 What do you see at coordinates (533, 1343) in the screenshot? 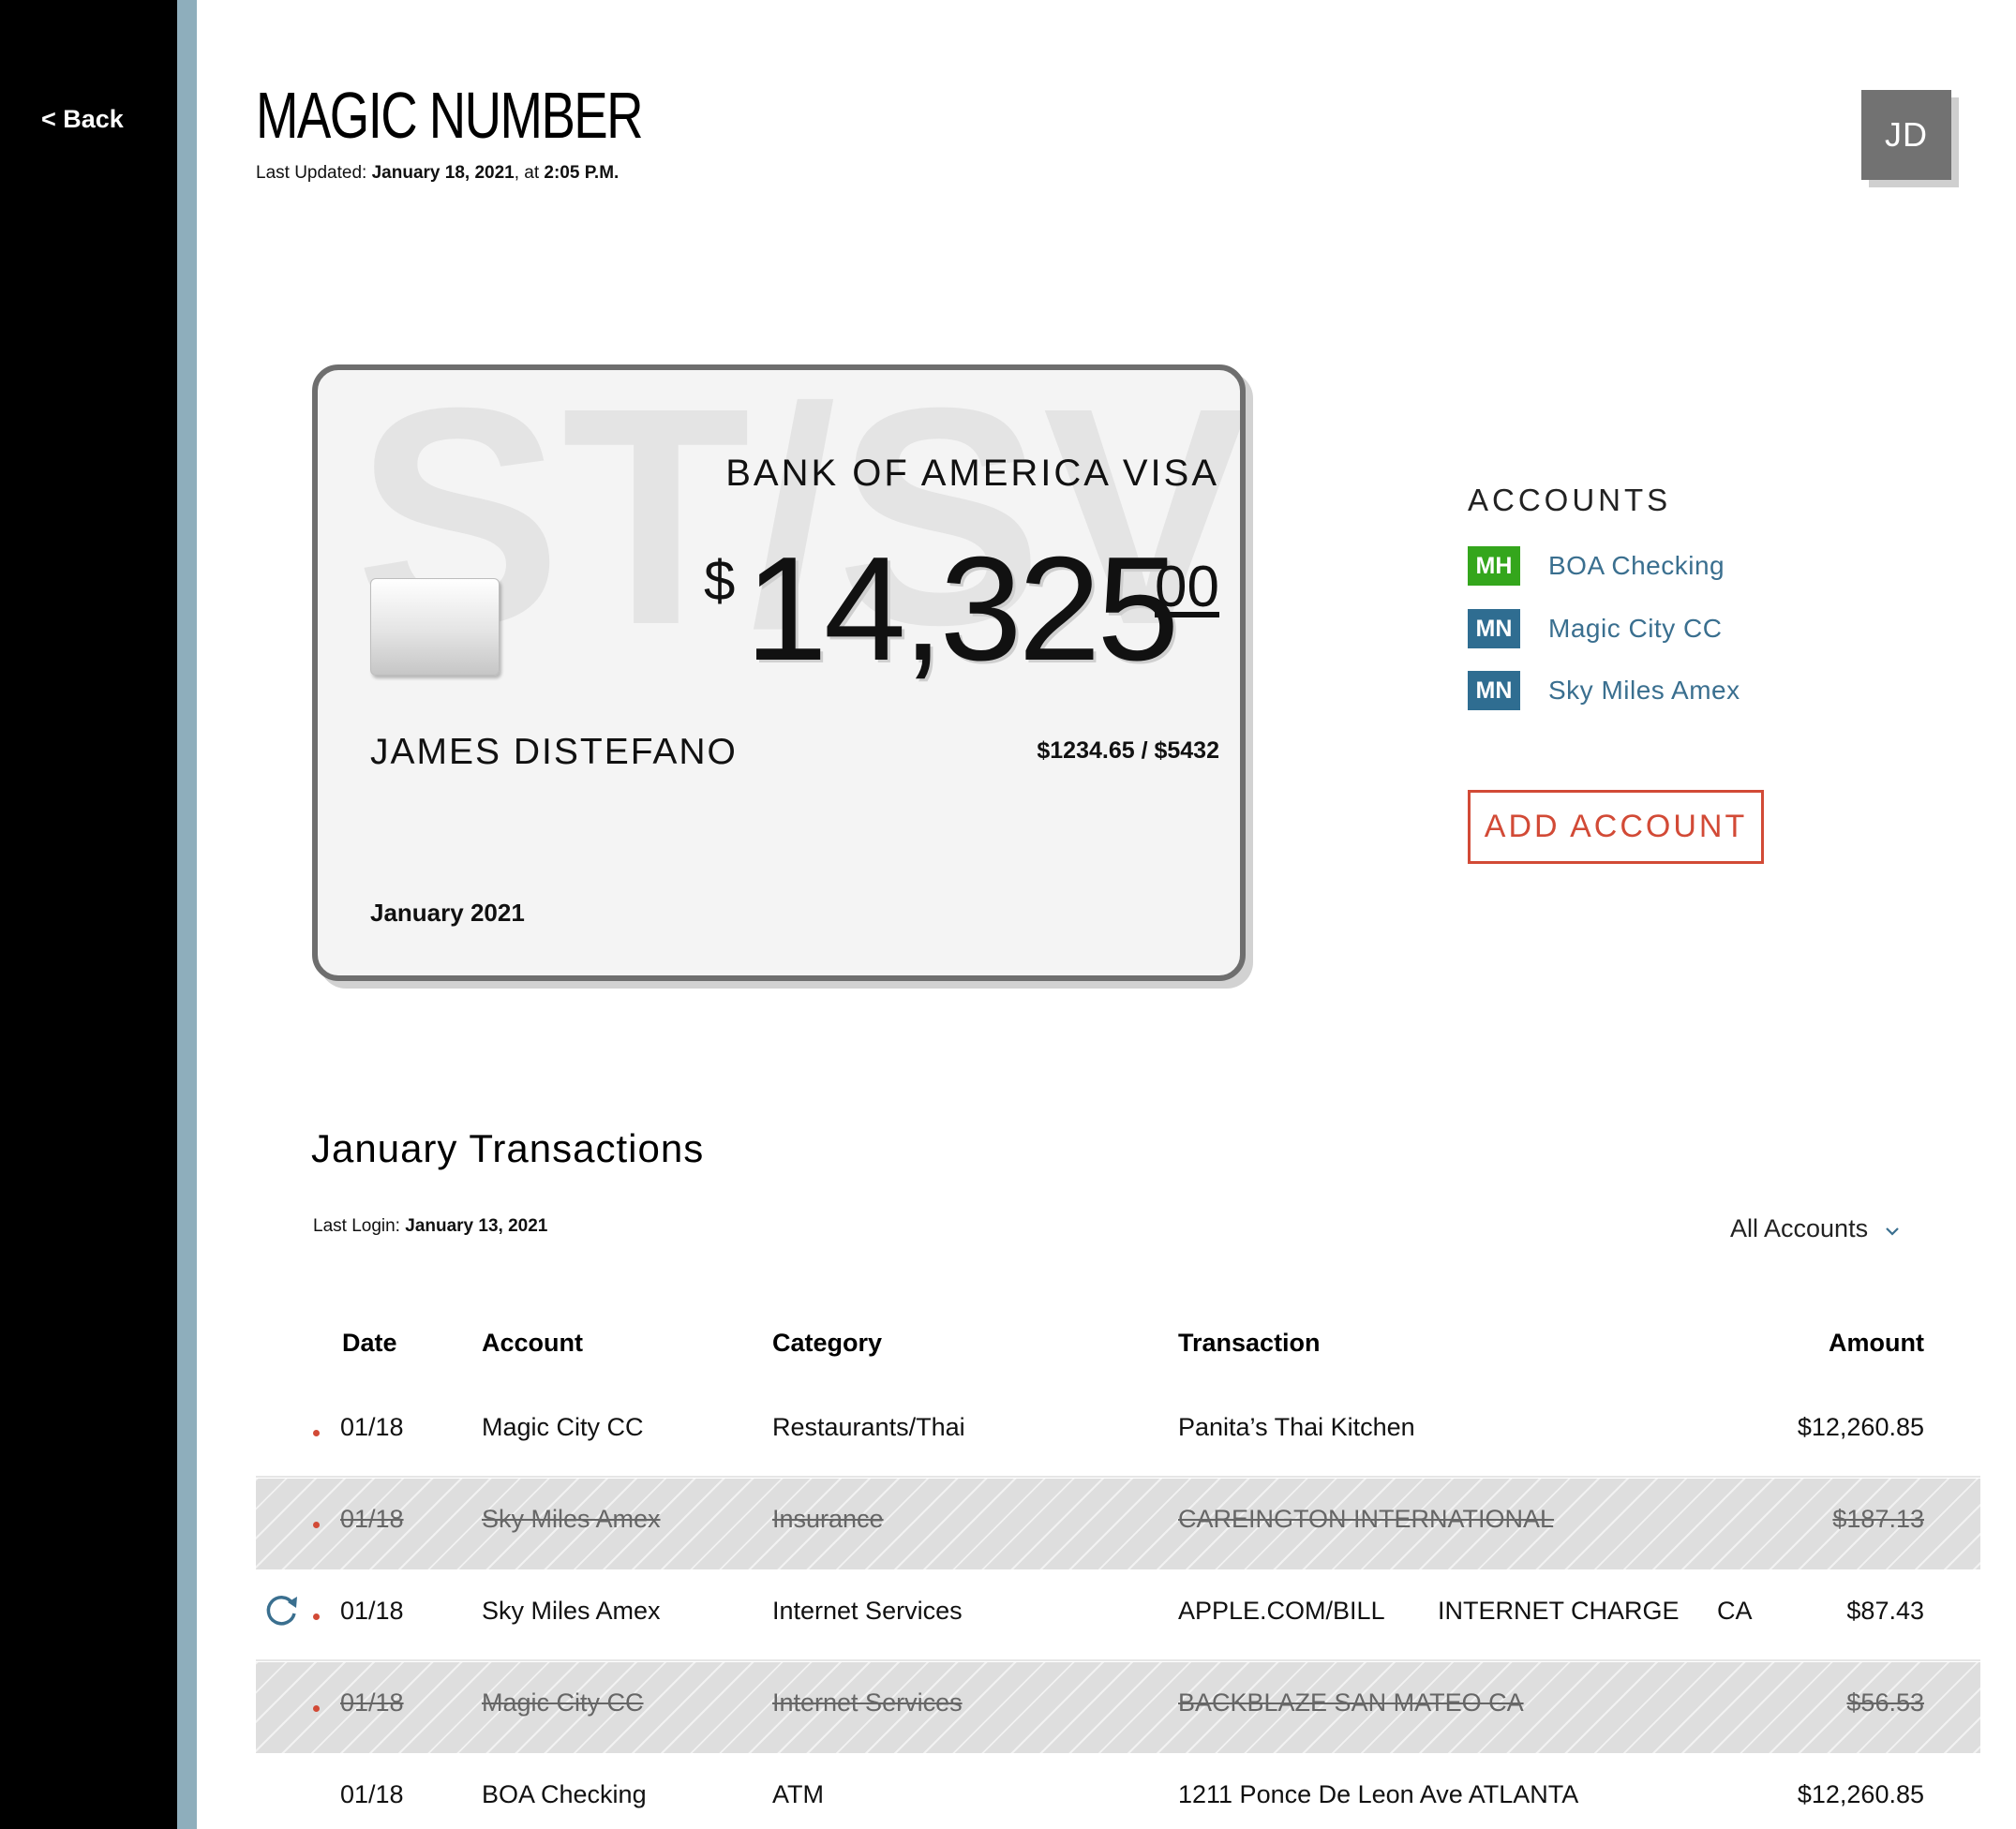
I see `column-header-account: Account` at bounding box center [533, 1343].